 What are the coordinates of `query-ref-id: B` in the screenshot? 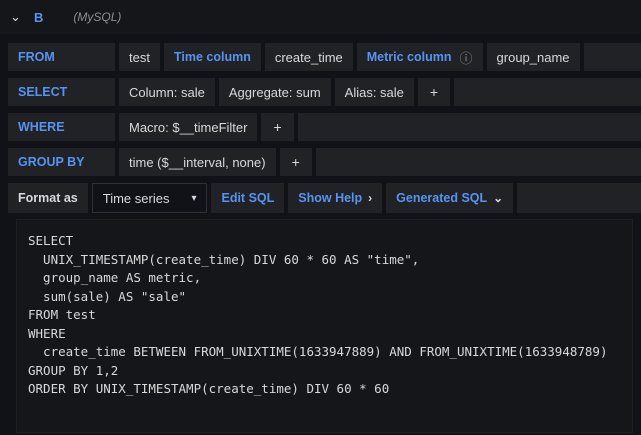 It's located at (39, 17).